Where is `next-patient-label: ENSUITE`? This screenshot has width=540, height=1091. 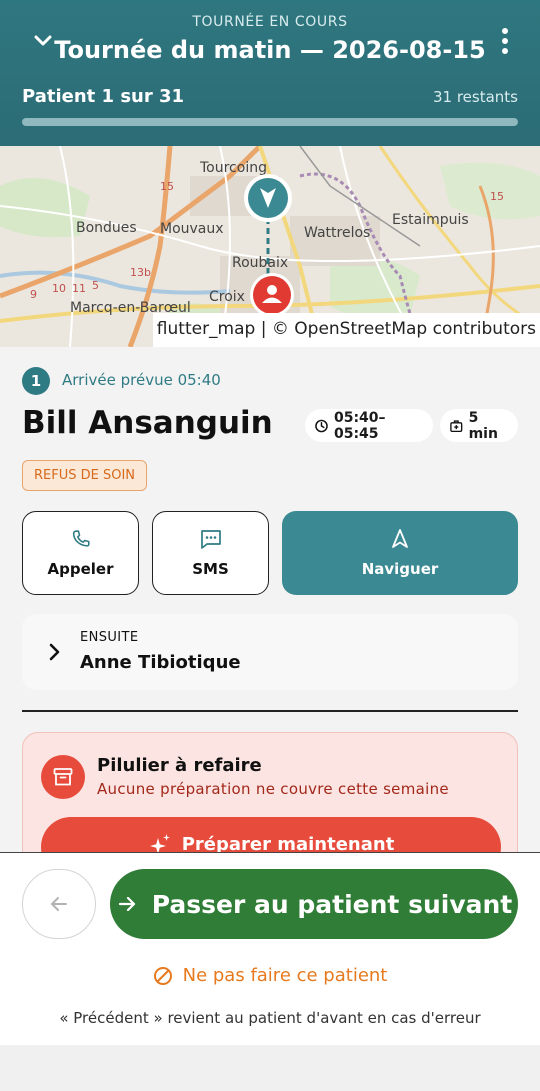
next-patient-label: ENSUITE is located at coordinates (109, 637).